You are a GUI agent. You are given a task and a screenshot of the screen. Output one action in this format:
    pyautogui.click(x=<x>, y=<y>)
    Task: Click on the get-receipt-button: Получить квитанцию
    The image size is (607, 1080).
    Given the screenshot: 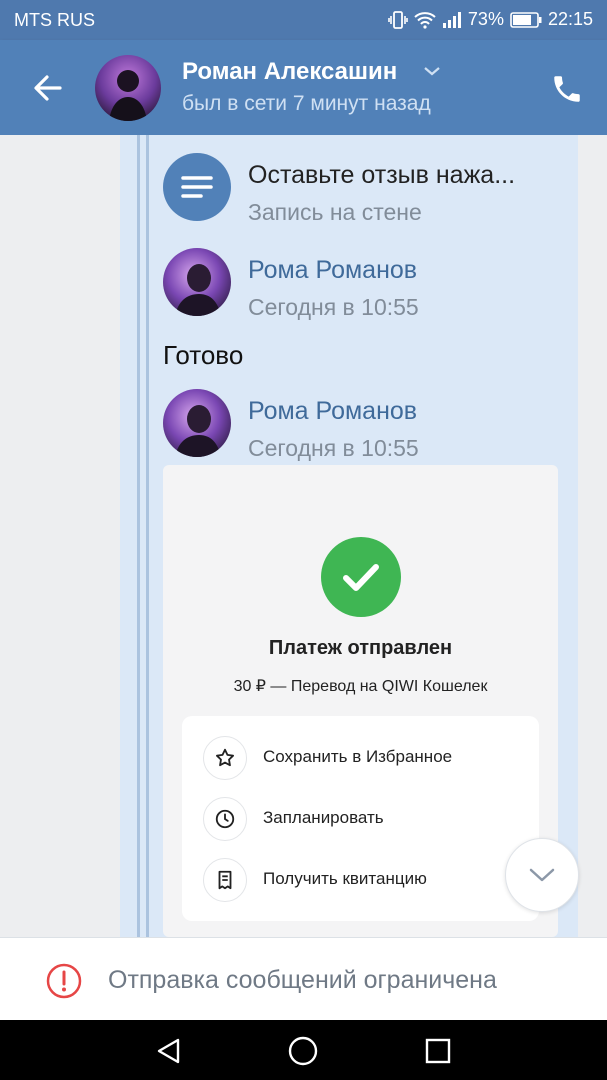 What is the action you would take?
    pyautogui.click(x=363, y=880)
    